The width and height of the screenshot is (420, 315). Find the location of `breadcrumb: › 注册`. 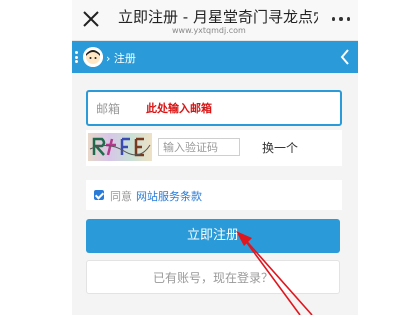

breadcrumb: › 注册 is located at coordinates (121, 58).